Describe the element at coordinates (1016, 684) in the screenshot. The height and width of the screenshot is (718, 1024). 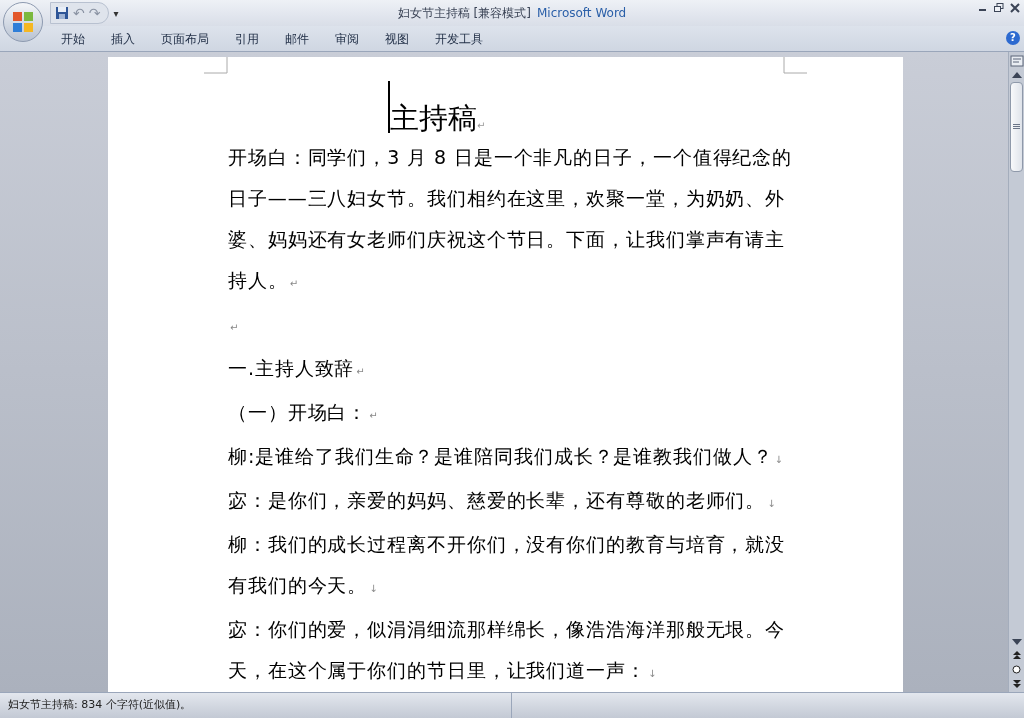
I see `next-page-icon` at that location.